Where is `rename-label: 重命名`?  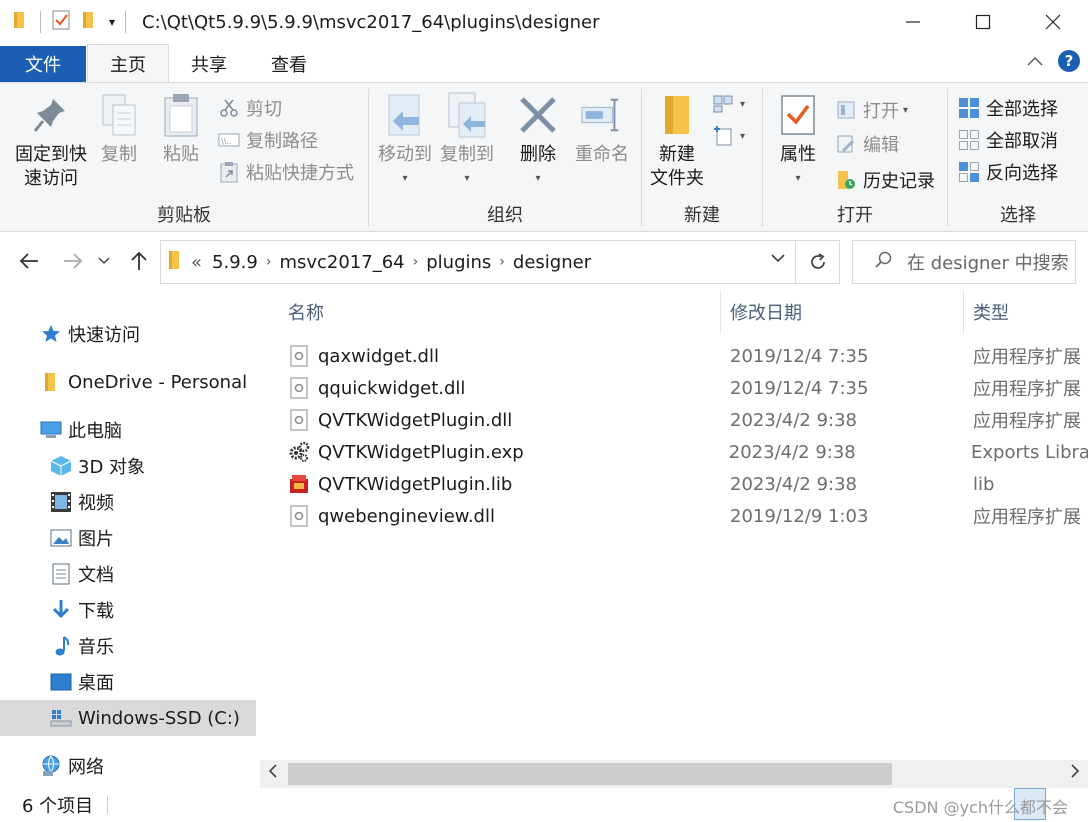 rename-label: 重命名 is located at coordinates (602, 154).